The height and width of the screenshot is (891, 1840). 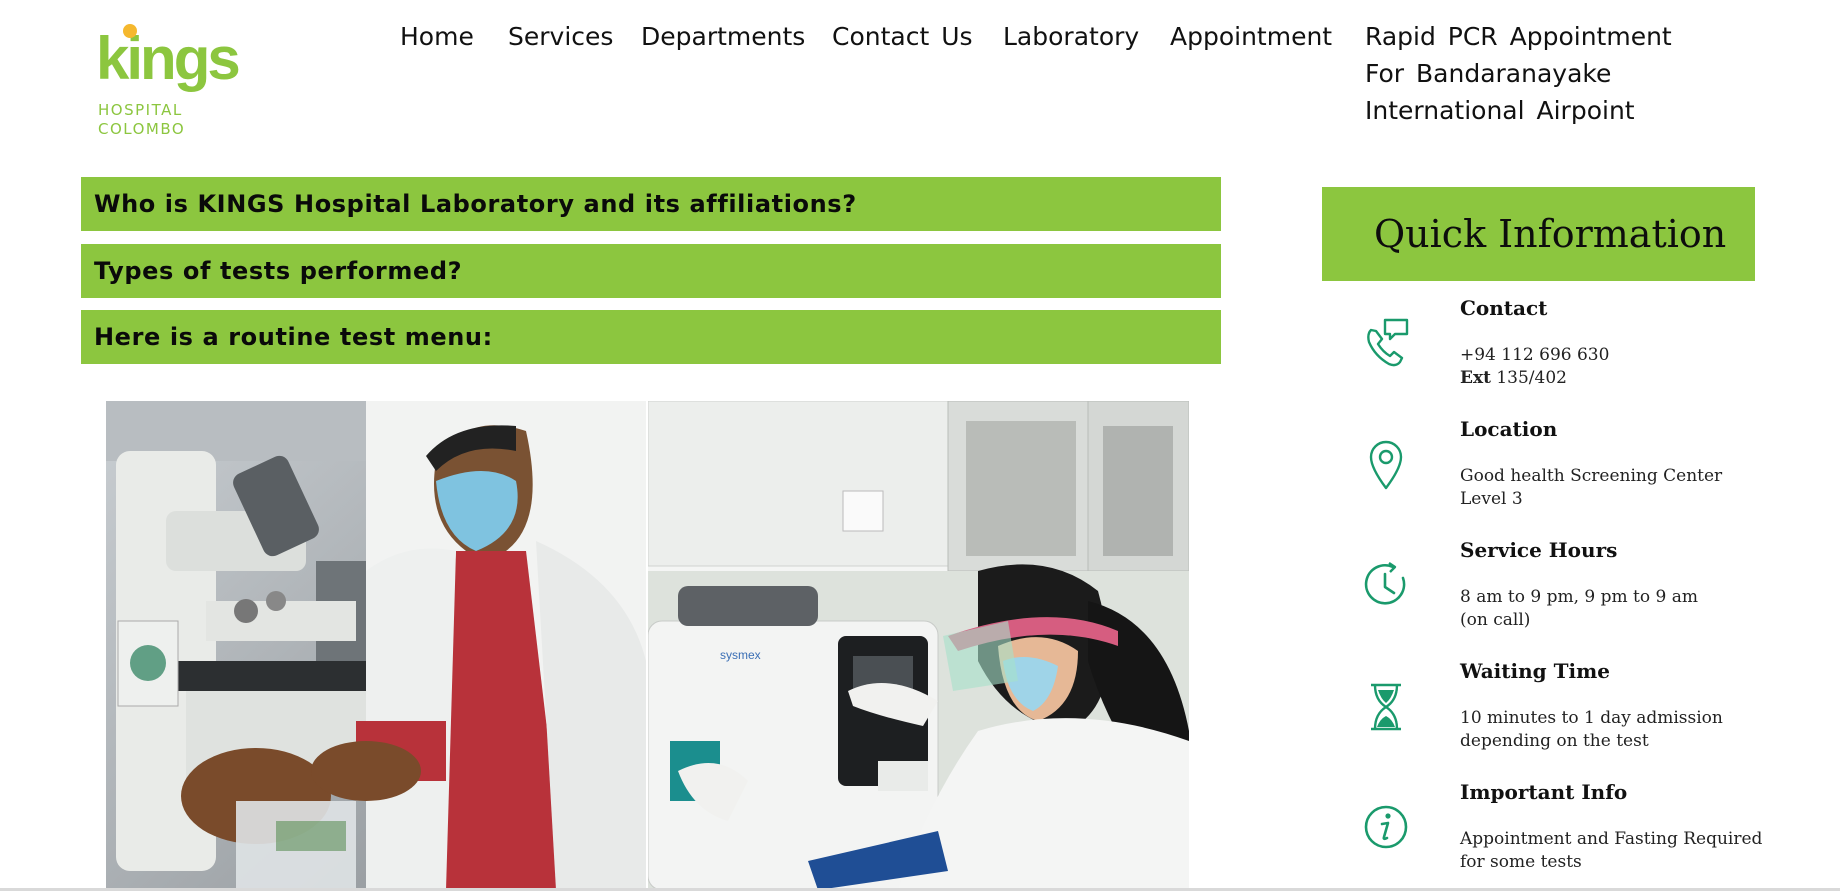 I want to click on logo-subtitle-hospital: HOSPITAL, so click(x=140, y=110).